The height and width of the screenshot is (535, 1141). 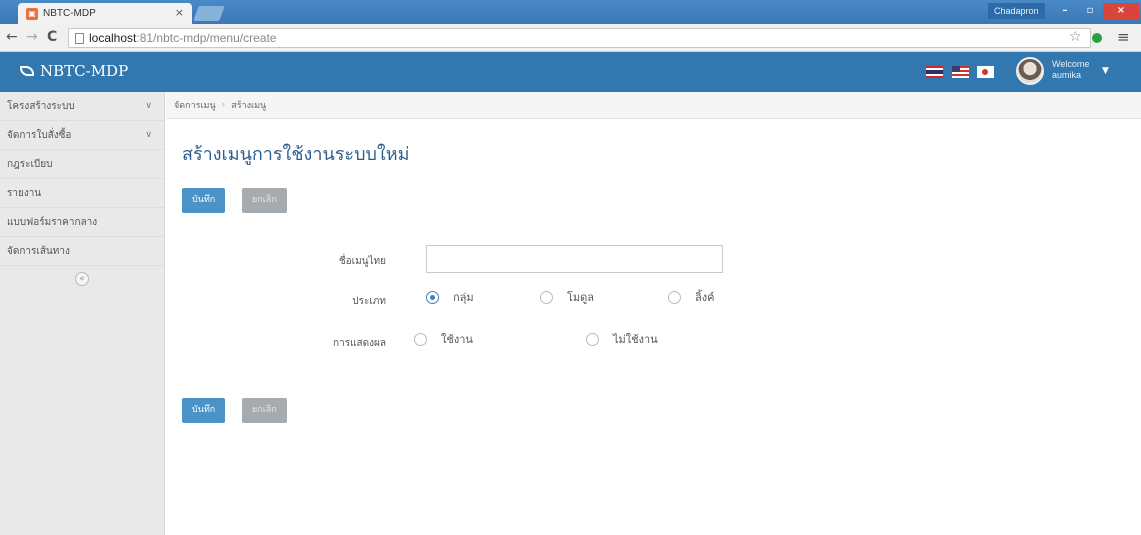 I want to click on menu-name-input, so click(x=574, y=259).